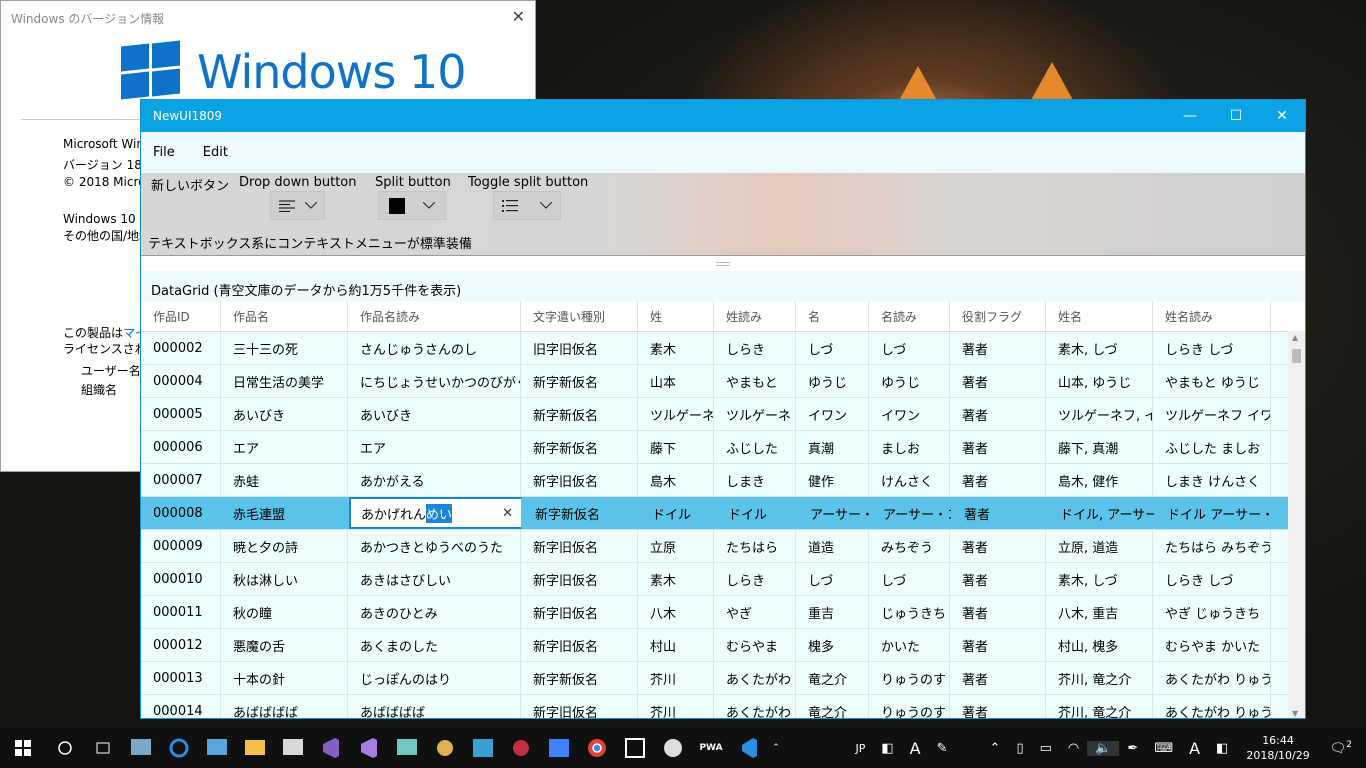 Image resolution: width=1366 pixels, height=768 pixels. What do you see at coordinates (181, 678) in the screenshot?
I see `cell-id: 000013` at bounding box center [181, 678].